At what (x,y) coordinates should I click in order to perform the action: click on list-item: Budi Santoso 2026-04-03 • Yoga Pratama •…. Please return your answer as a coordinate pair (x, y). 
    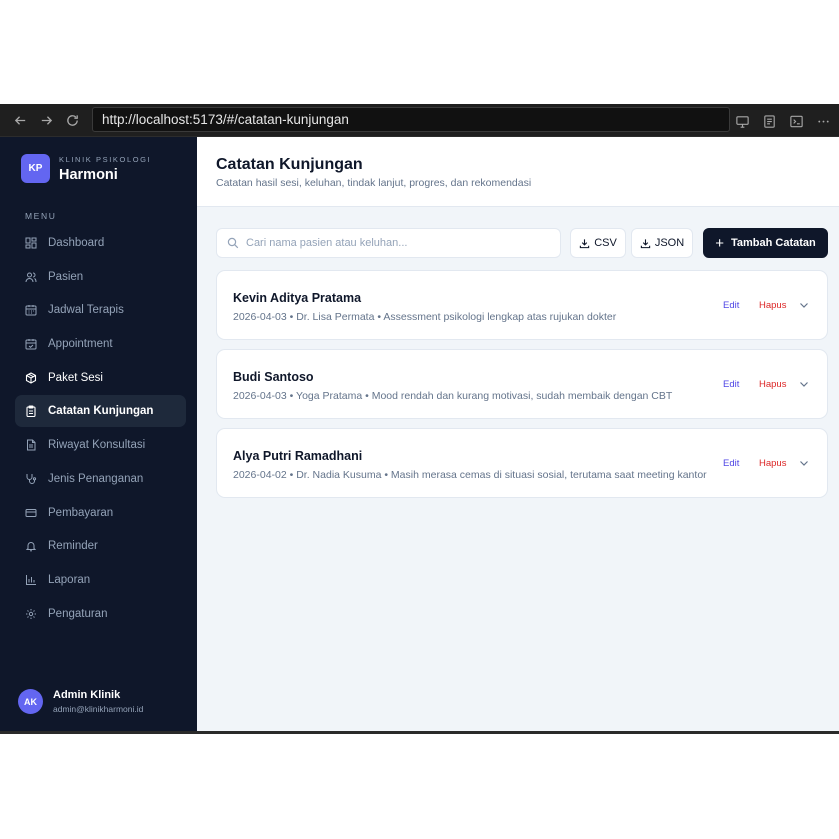
    Looking at the image, I should click on (522, 384).